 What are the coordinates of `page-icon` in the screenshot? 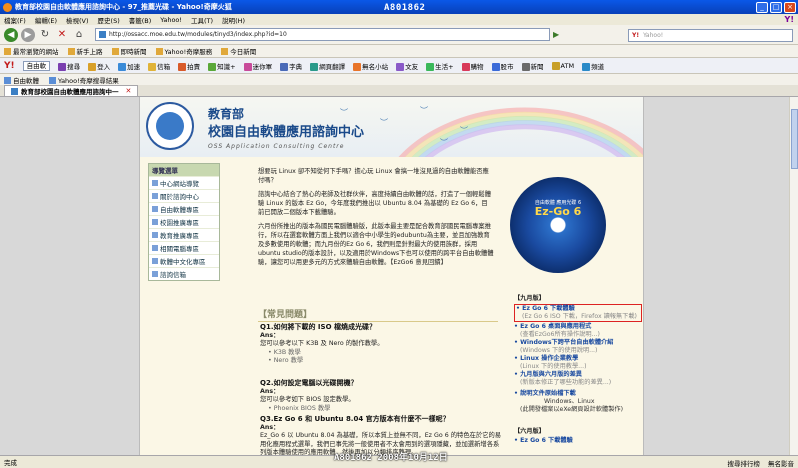 It's located at (52, 80).